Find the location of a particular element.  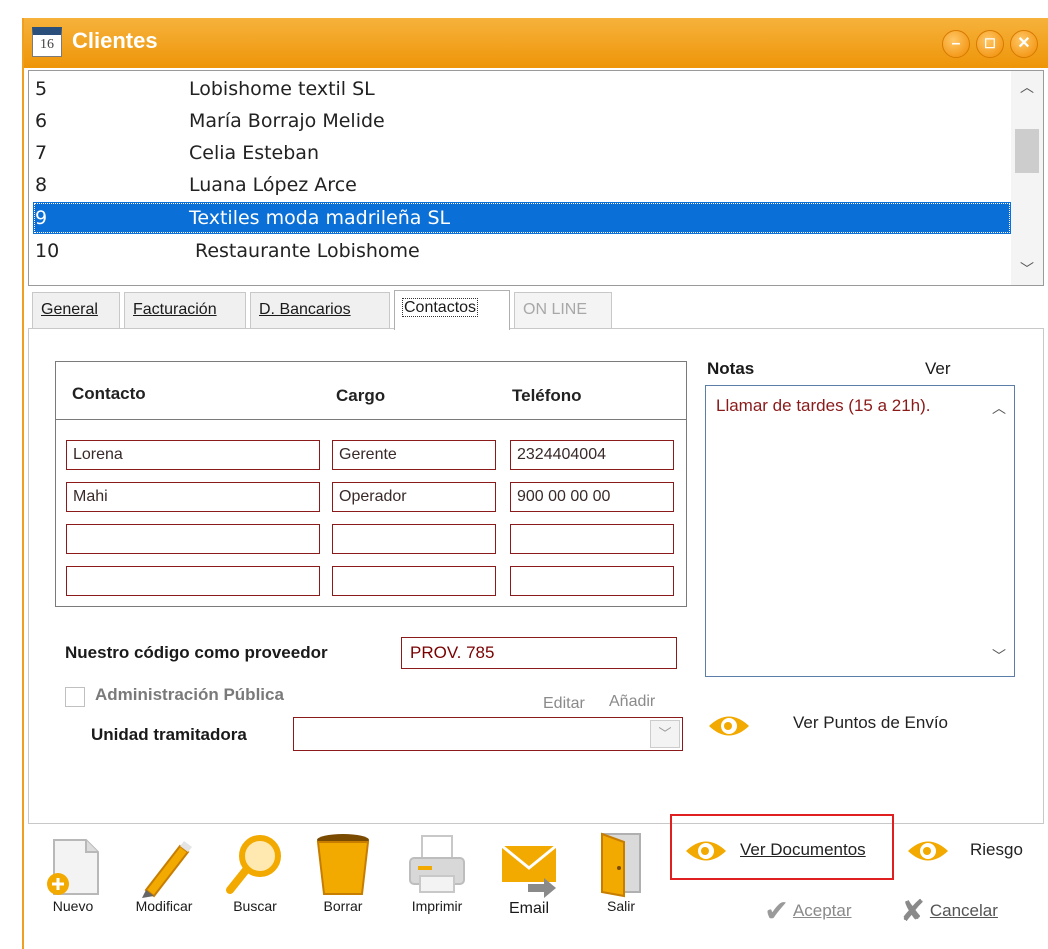

contact-name-field: Lorena is located at coordinates (193, 455).